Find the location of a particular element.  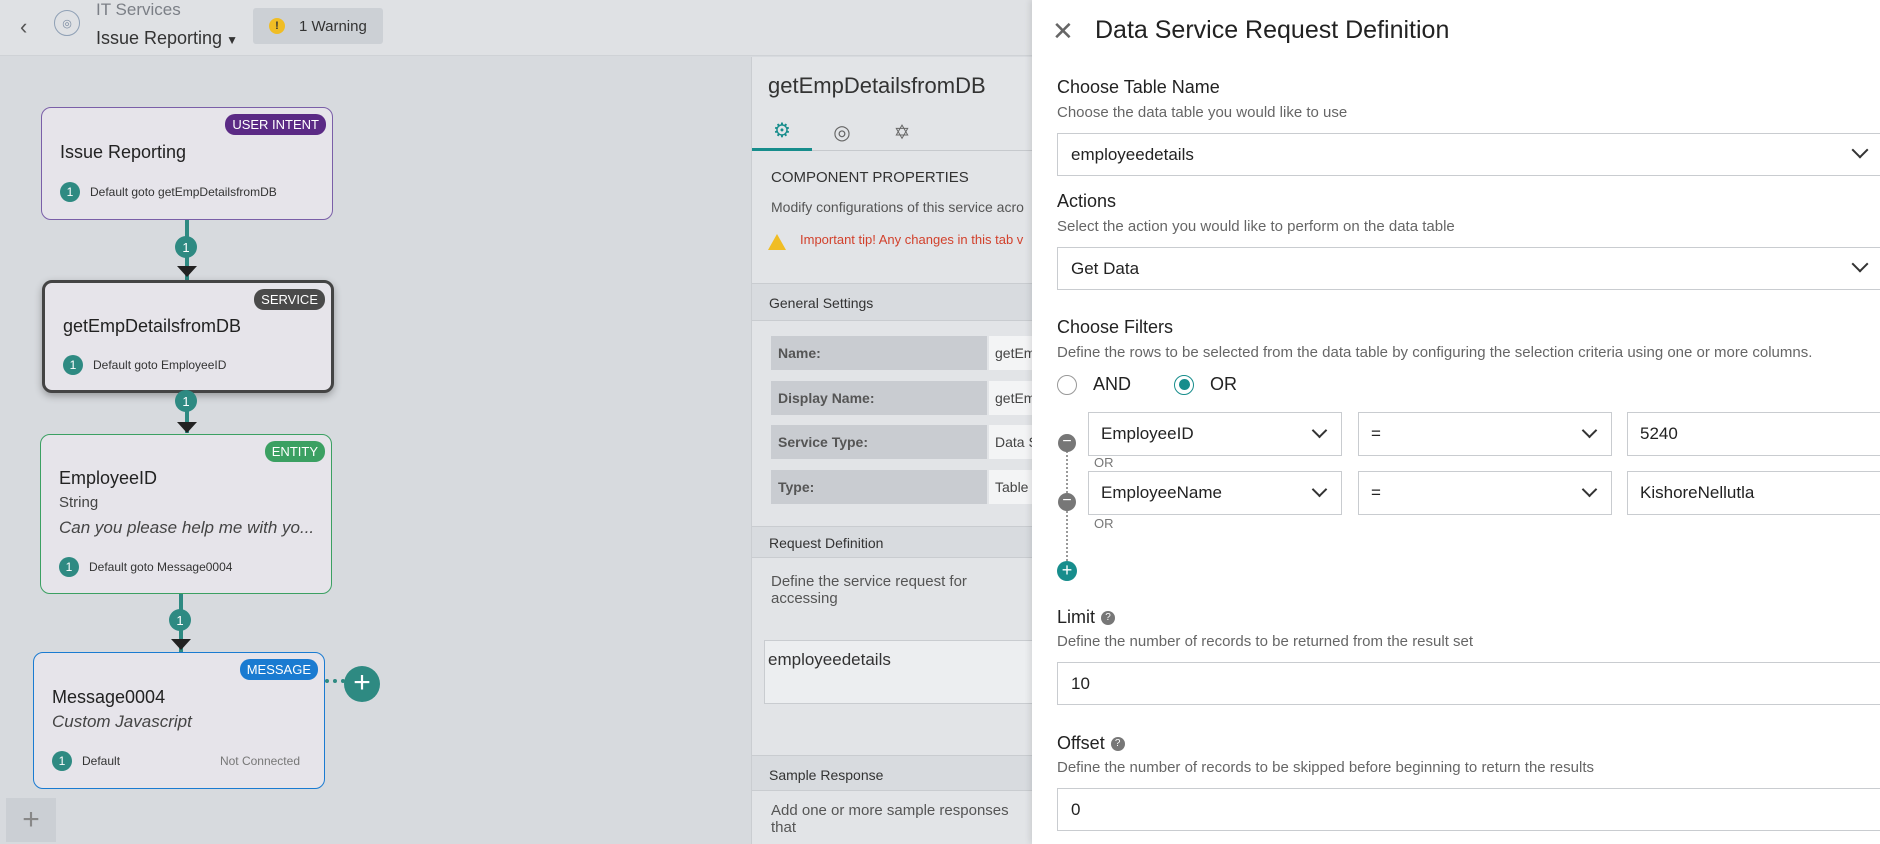

add-node-button: + is located at coordinates (362, 684).